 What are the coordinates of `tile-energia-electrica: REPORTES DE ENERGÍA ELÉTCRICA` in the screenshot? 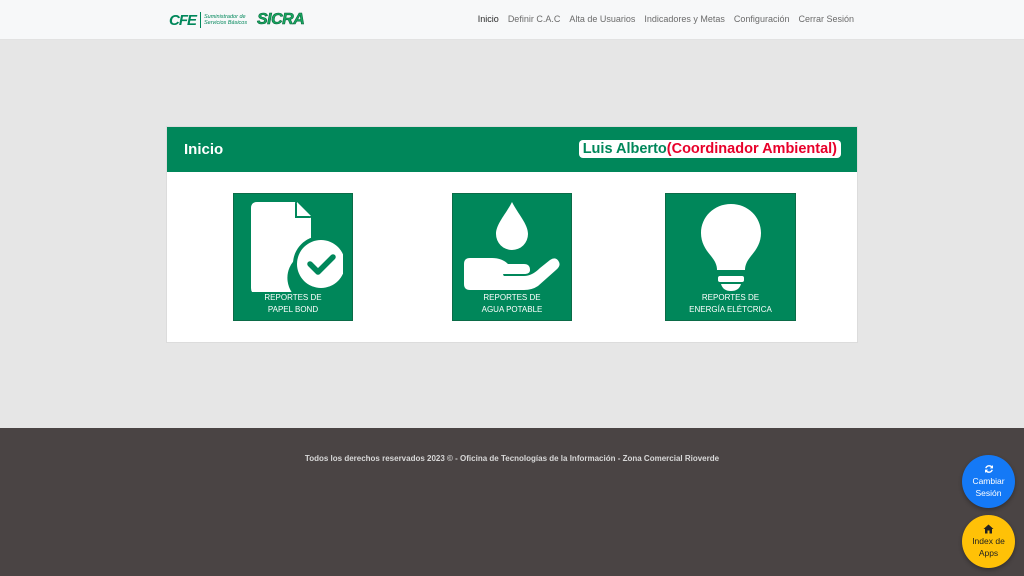 It's located at (730, 257).